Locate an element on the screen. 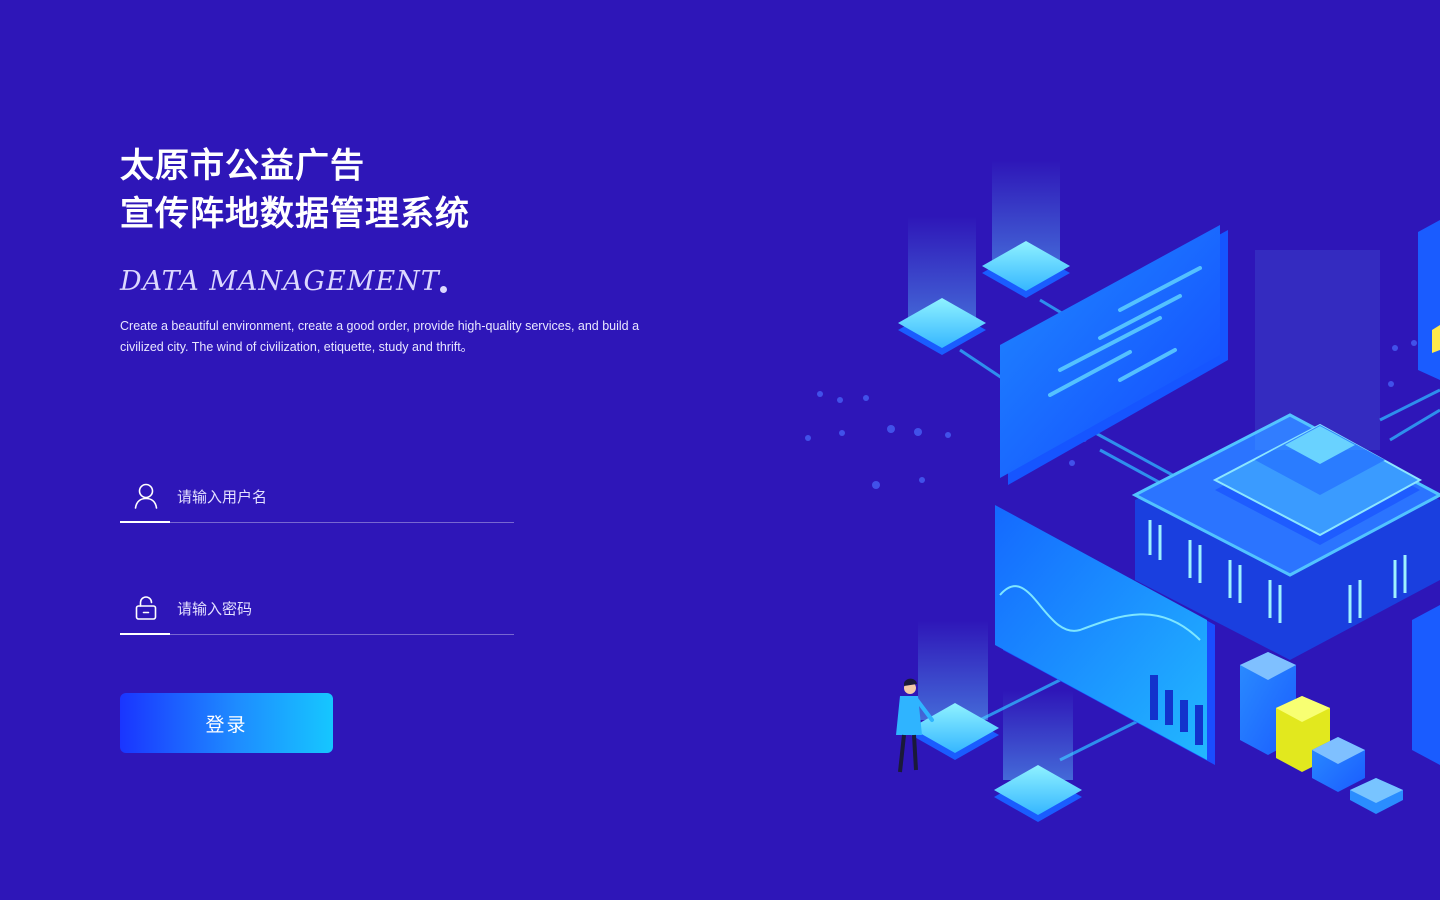 The image size is (1440, 900). username-field is located at coordinates (317, 497).